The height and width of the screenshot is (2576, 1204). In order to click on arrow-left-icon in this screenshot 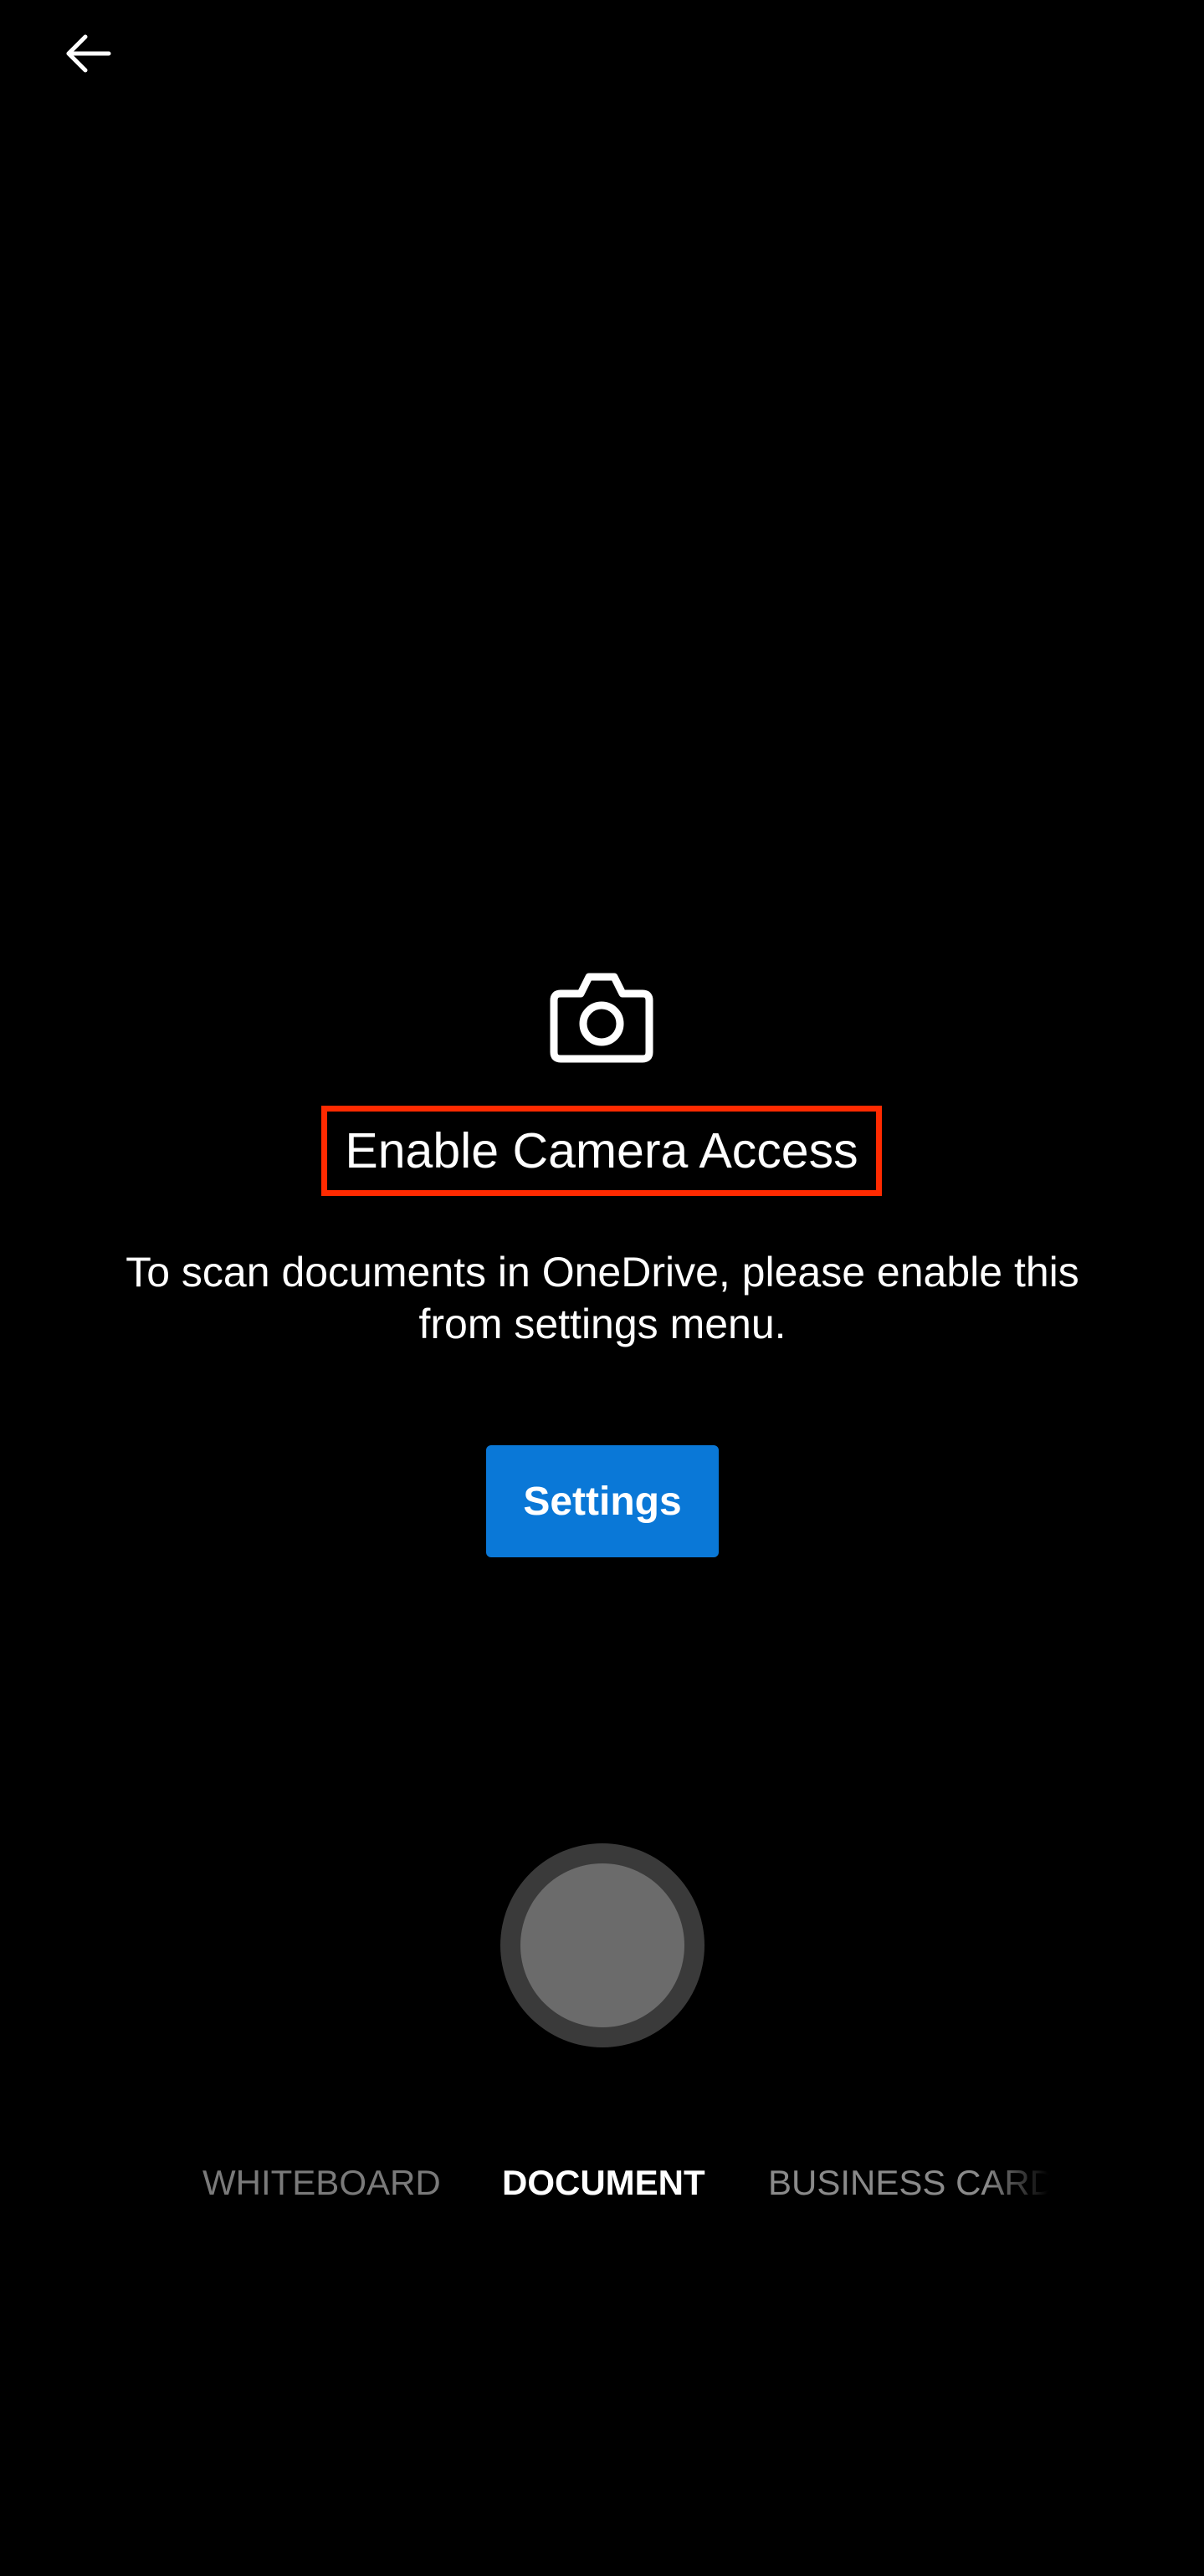, I will do `click(88, 55)`.